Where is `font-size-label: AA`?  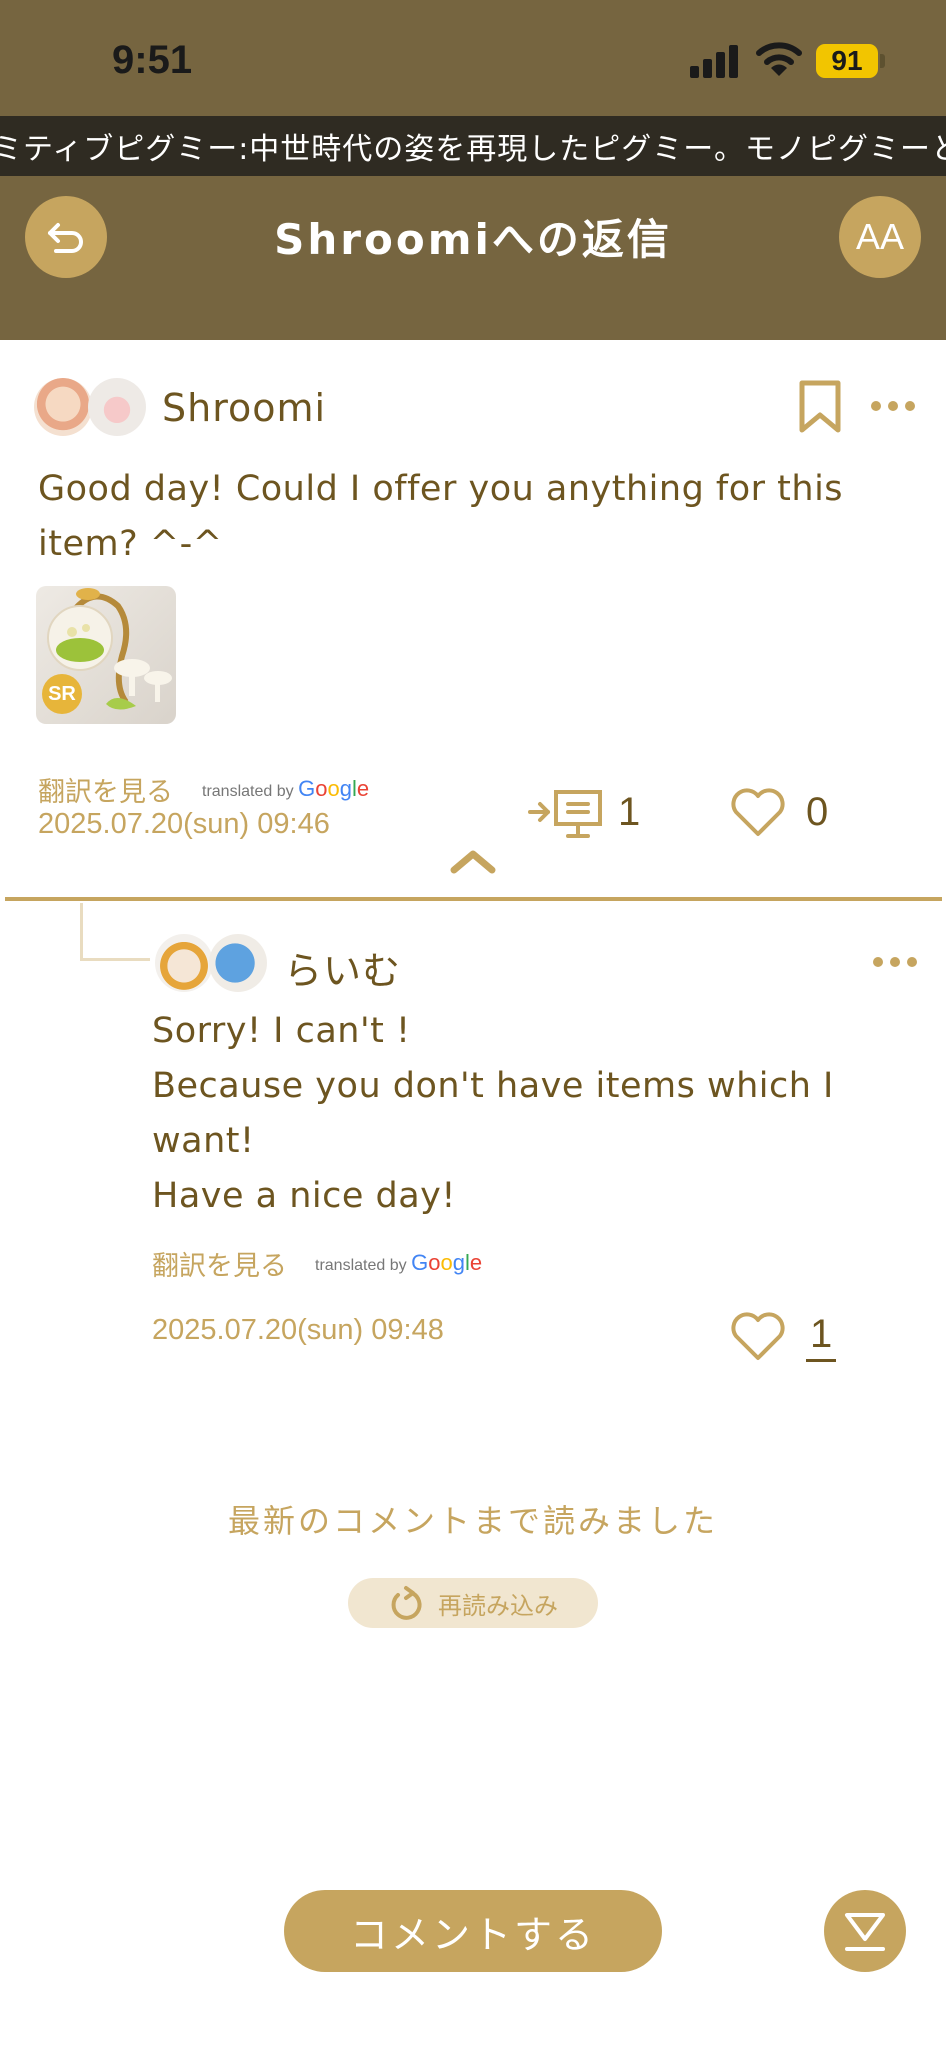
font-size-label: AA is located at coordinates (880, 236).